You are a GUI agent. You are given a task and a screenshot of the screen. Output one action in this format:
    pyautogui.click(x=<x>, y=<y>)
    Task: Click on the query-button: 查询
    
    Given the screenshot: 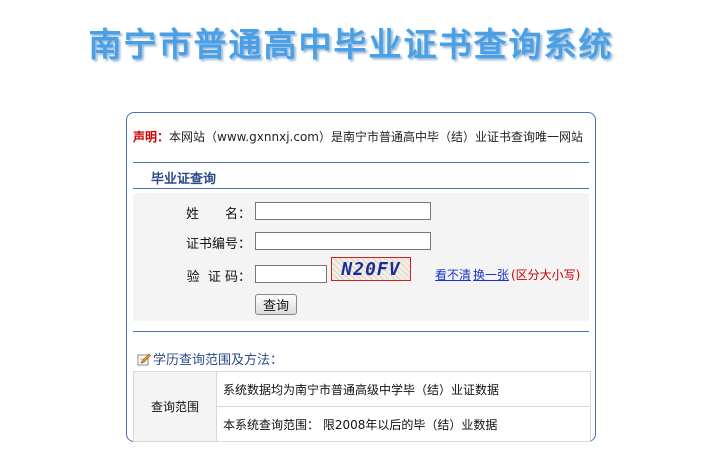 What is the action you would take?
    pyautogui.click(x=276, y=304)
    